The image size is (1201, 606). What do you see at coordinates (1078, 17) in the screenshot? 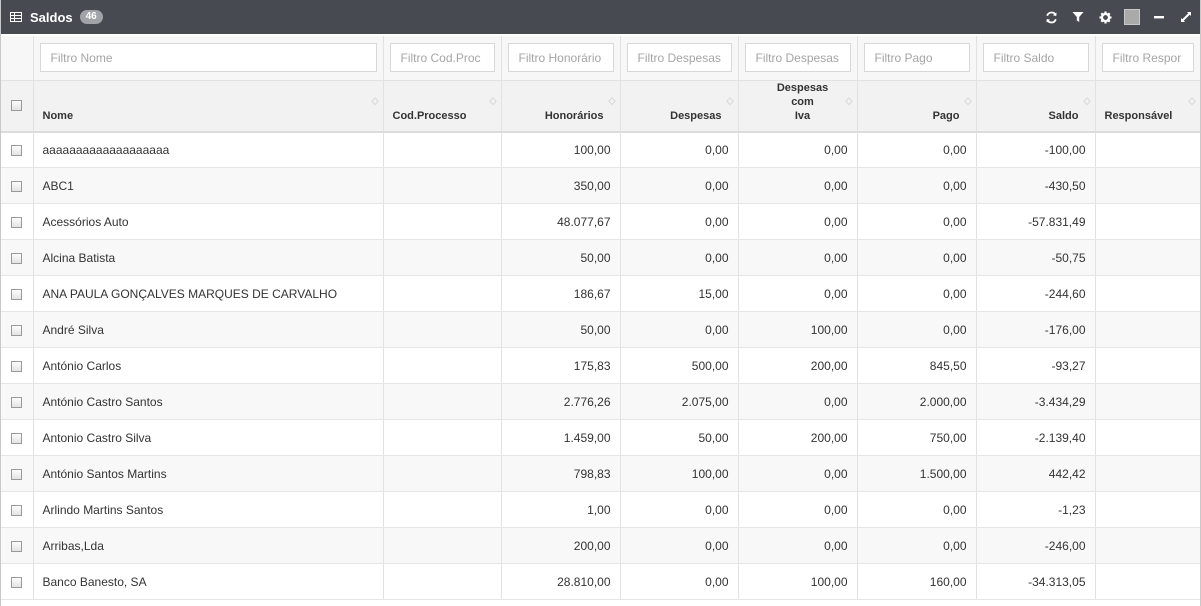
I see `filter-icon` at bounding box center [1078, 17].